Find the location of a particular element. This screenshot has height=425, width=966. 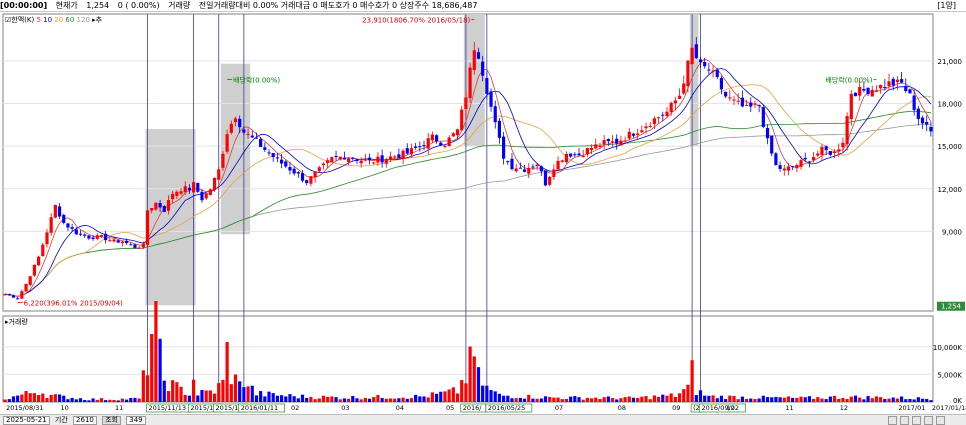

legend-item: 120 is located at coordinates (82, 20).